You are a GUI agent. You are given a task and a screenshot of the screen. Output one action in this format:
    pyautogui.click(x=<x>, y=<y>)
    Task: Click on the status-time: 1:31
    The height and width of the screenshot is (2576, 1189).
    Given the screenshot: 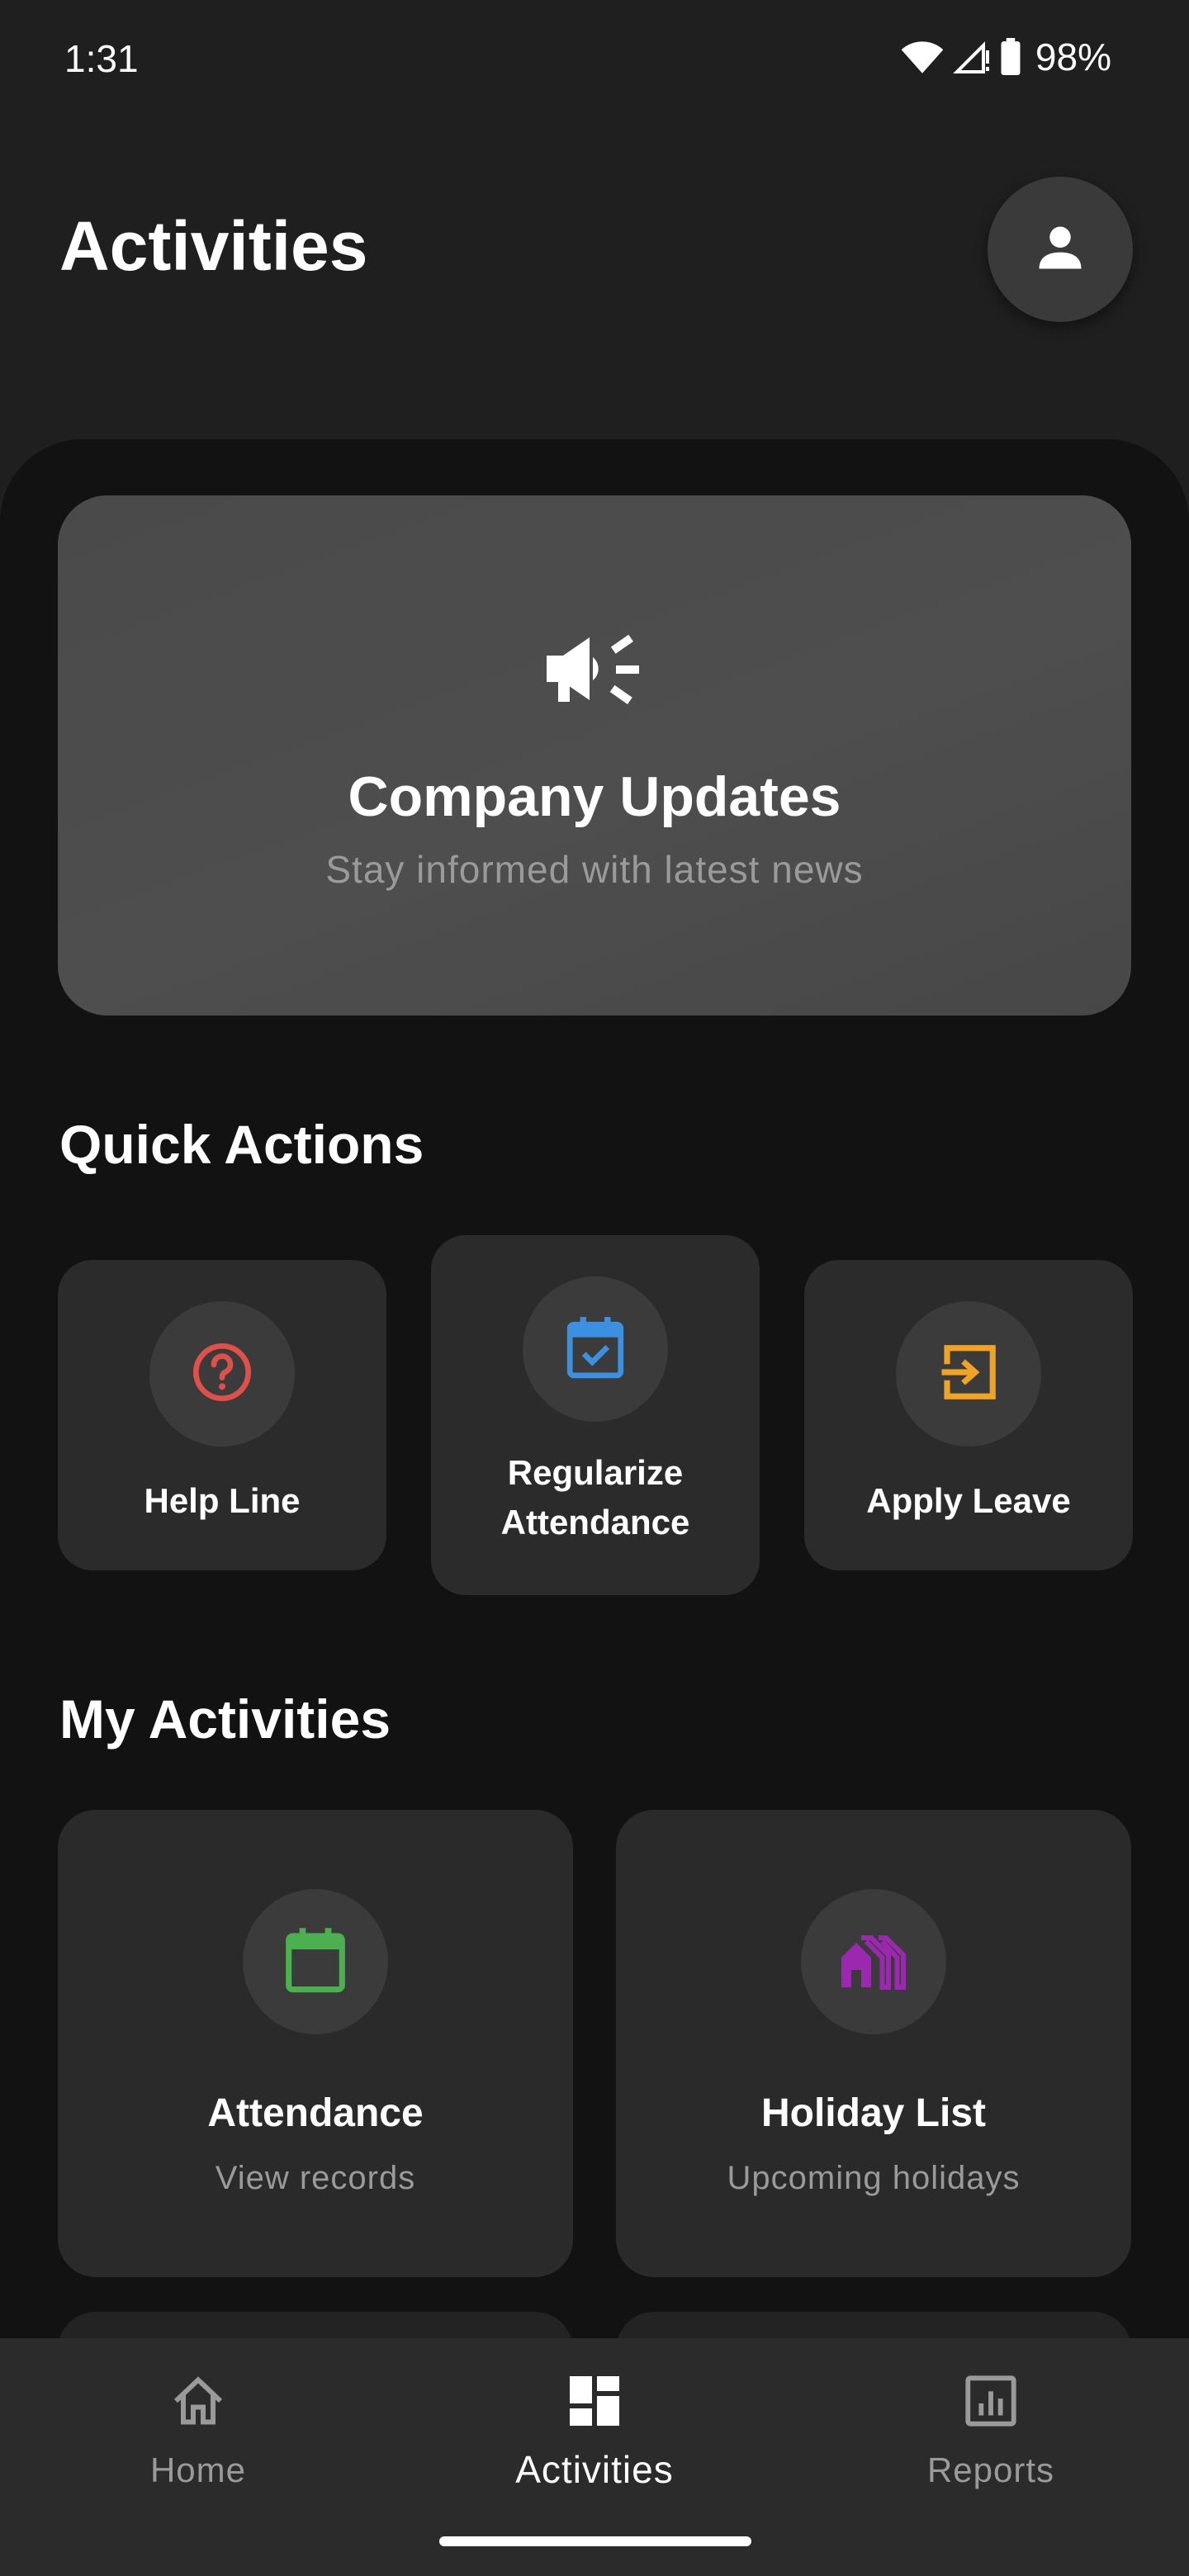 What is the action you would take?
    pyautogui.click(x=101, y=58)
    